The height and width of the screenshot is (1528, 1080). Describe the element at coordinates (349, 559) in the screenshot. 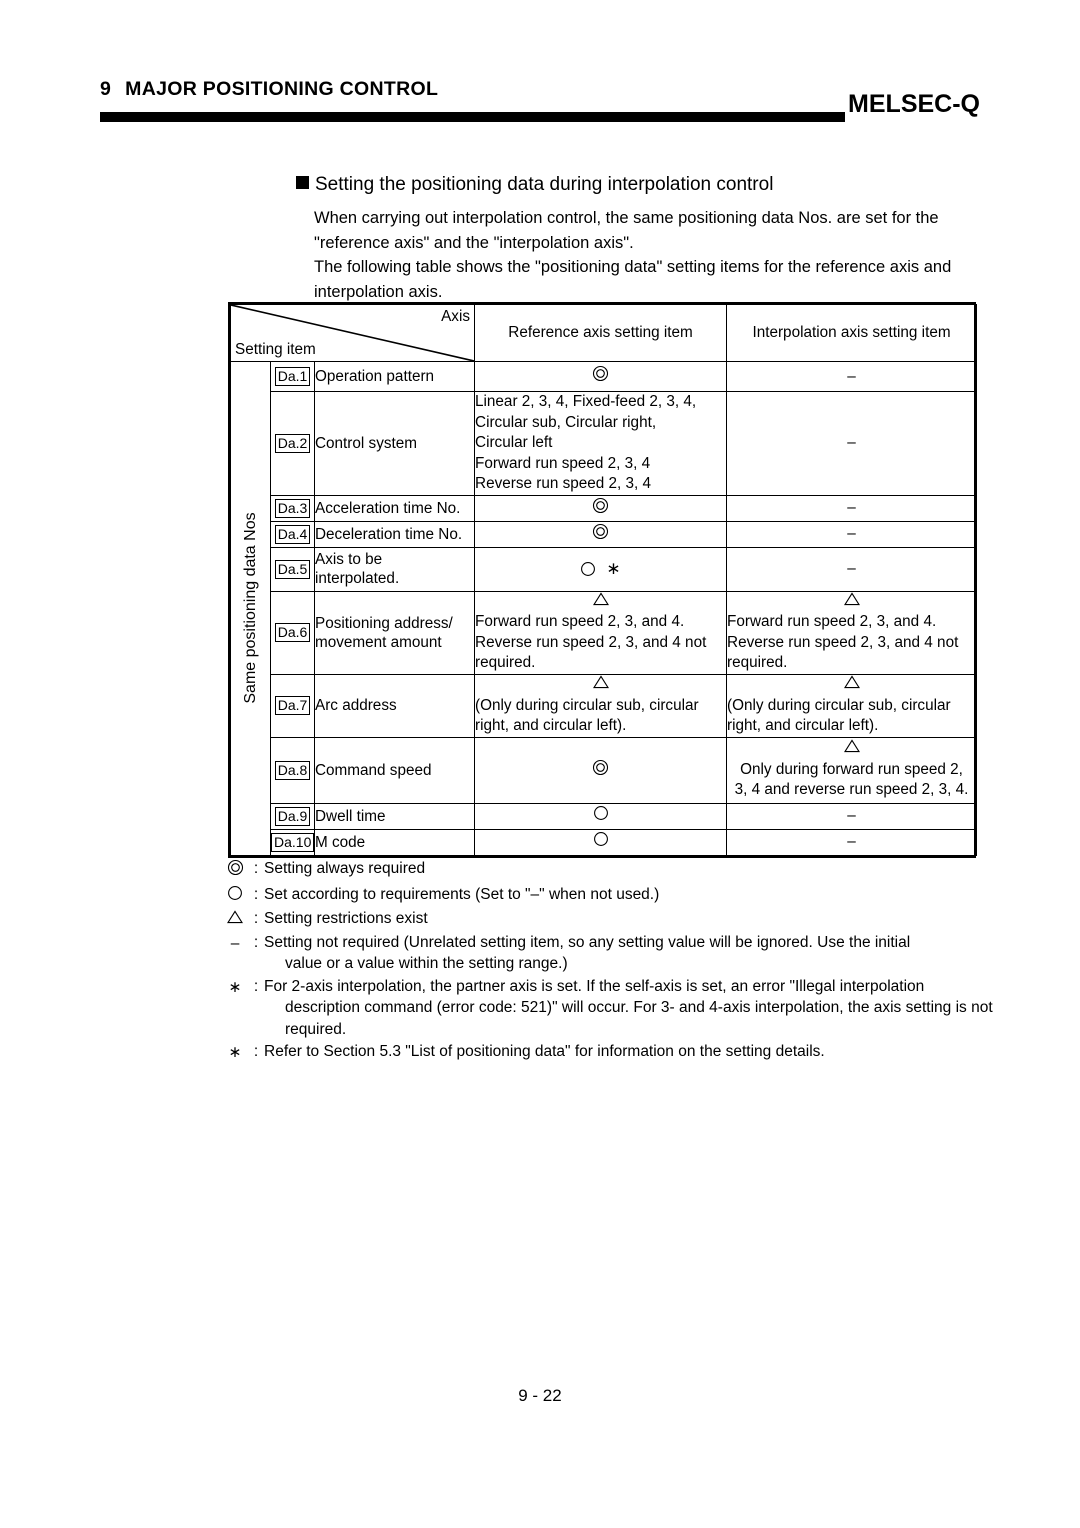

I see `setting-item-text: Axis to be` at that location.